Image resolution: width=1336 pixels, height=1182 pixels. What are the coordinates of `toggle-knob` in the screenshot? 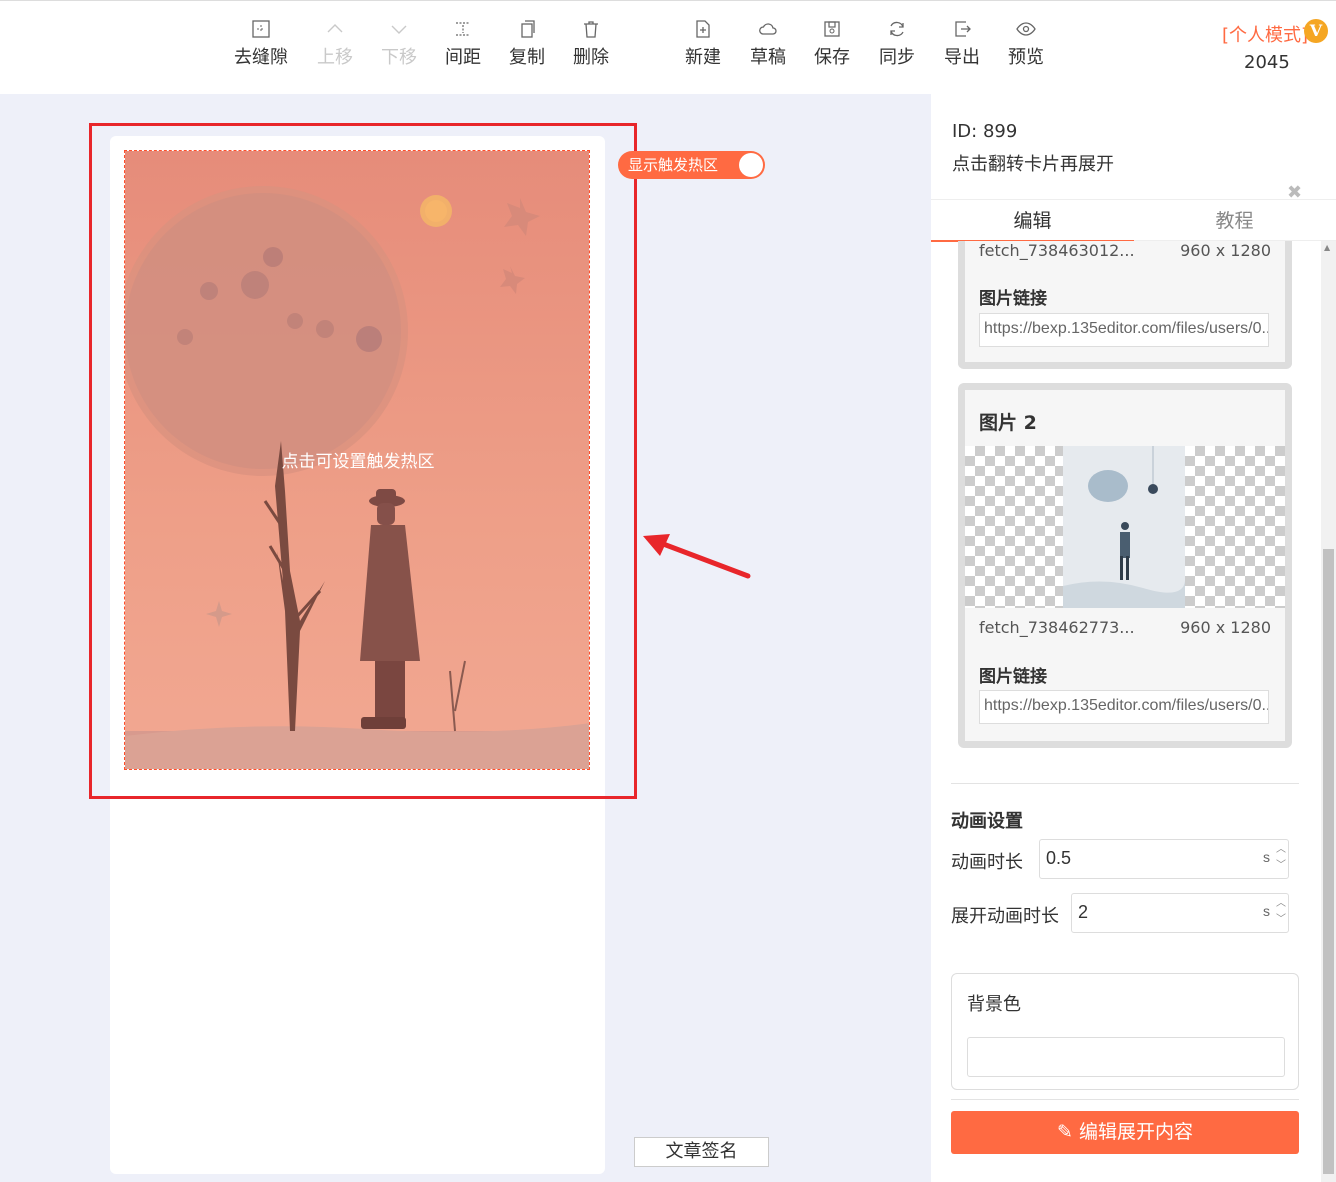 It's located at (751, 165).